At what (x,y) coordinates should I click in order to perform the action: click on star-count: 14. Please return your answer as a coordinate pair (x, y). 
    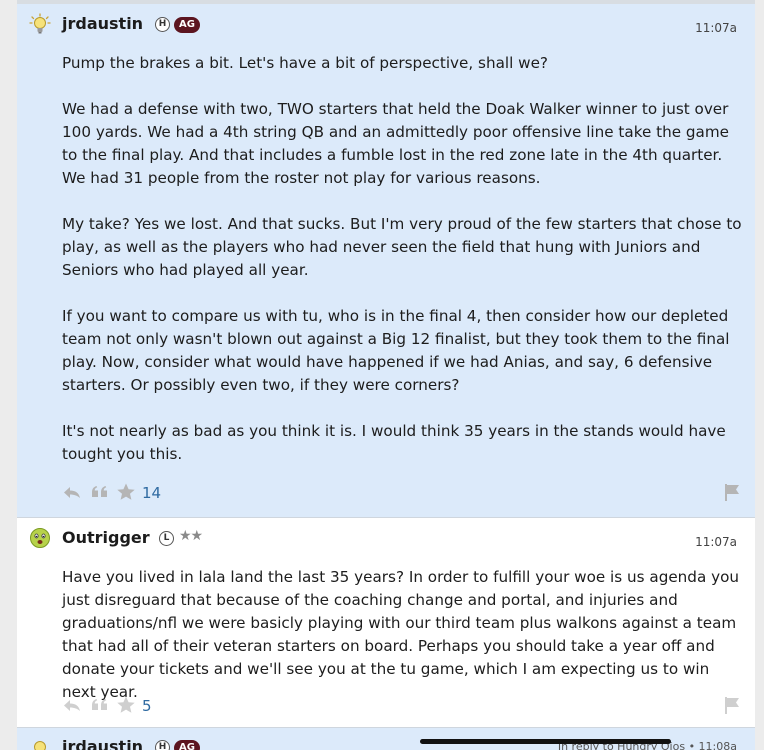
    Looking at the image, I should click on (151, 493).